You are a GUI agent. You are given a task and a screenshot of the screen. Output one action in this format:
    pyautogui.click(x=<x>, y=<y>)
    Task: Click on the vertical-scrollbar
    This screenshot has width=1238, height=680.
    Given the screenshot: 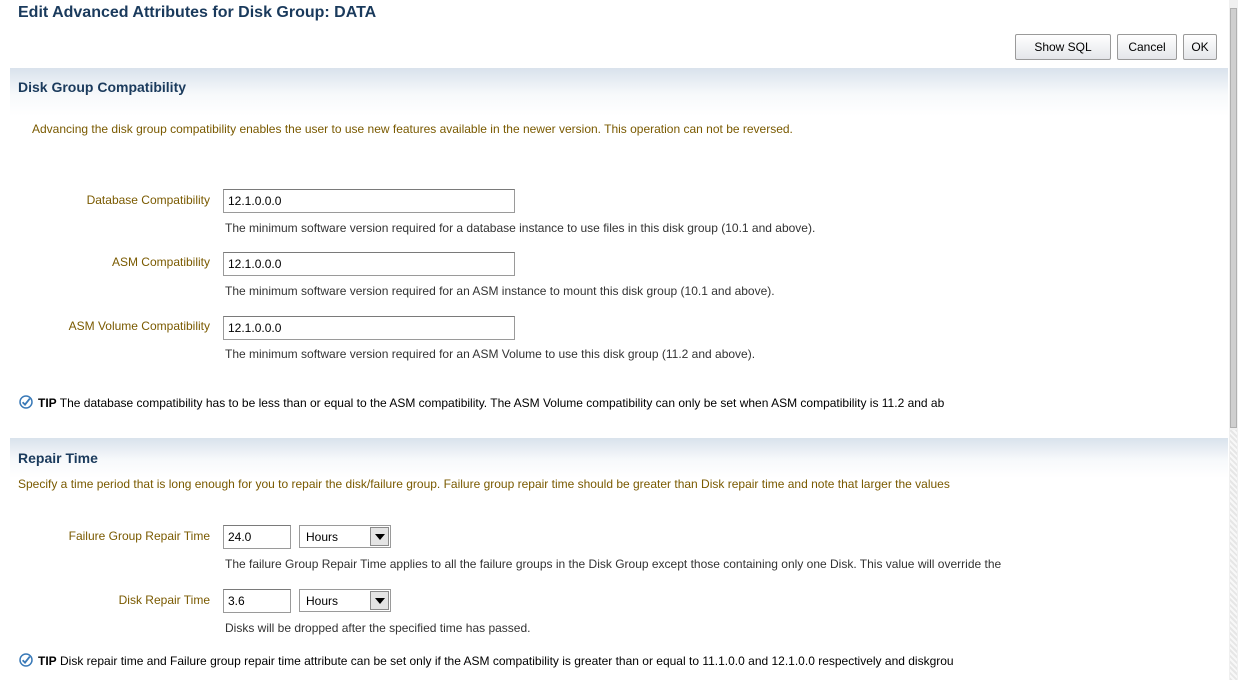 What is the action you would take?
    pyautogui.click(x=1233, y=340)
    